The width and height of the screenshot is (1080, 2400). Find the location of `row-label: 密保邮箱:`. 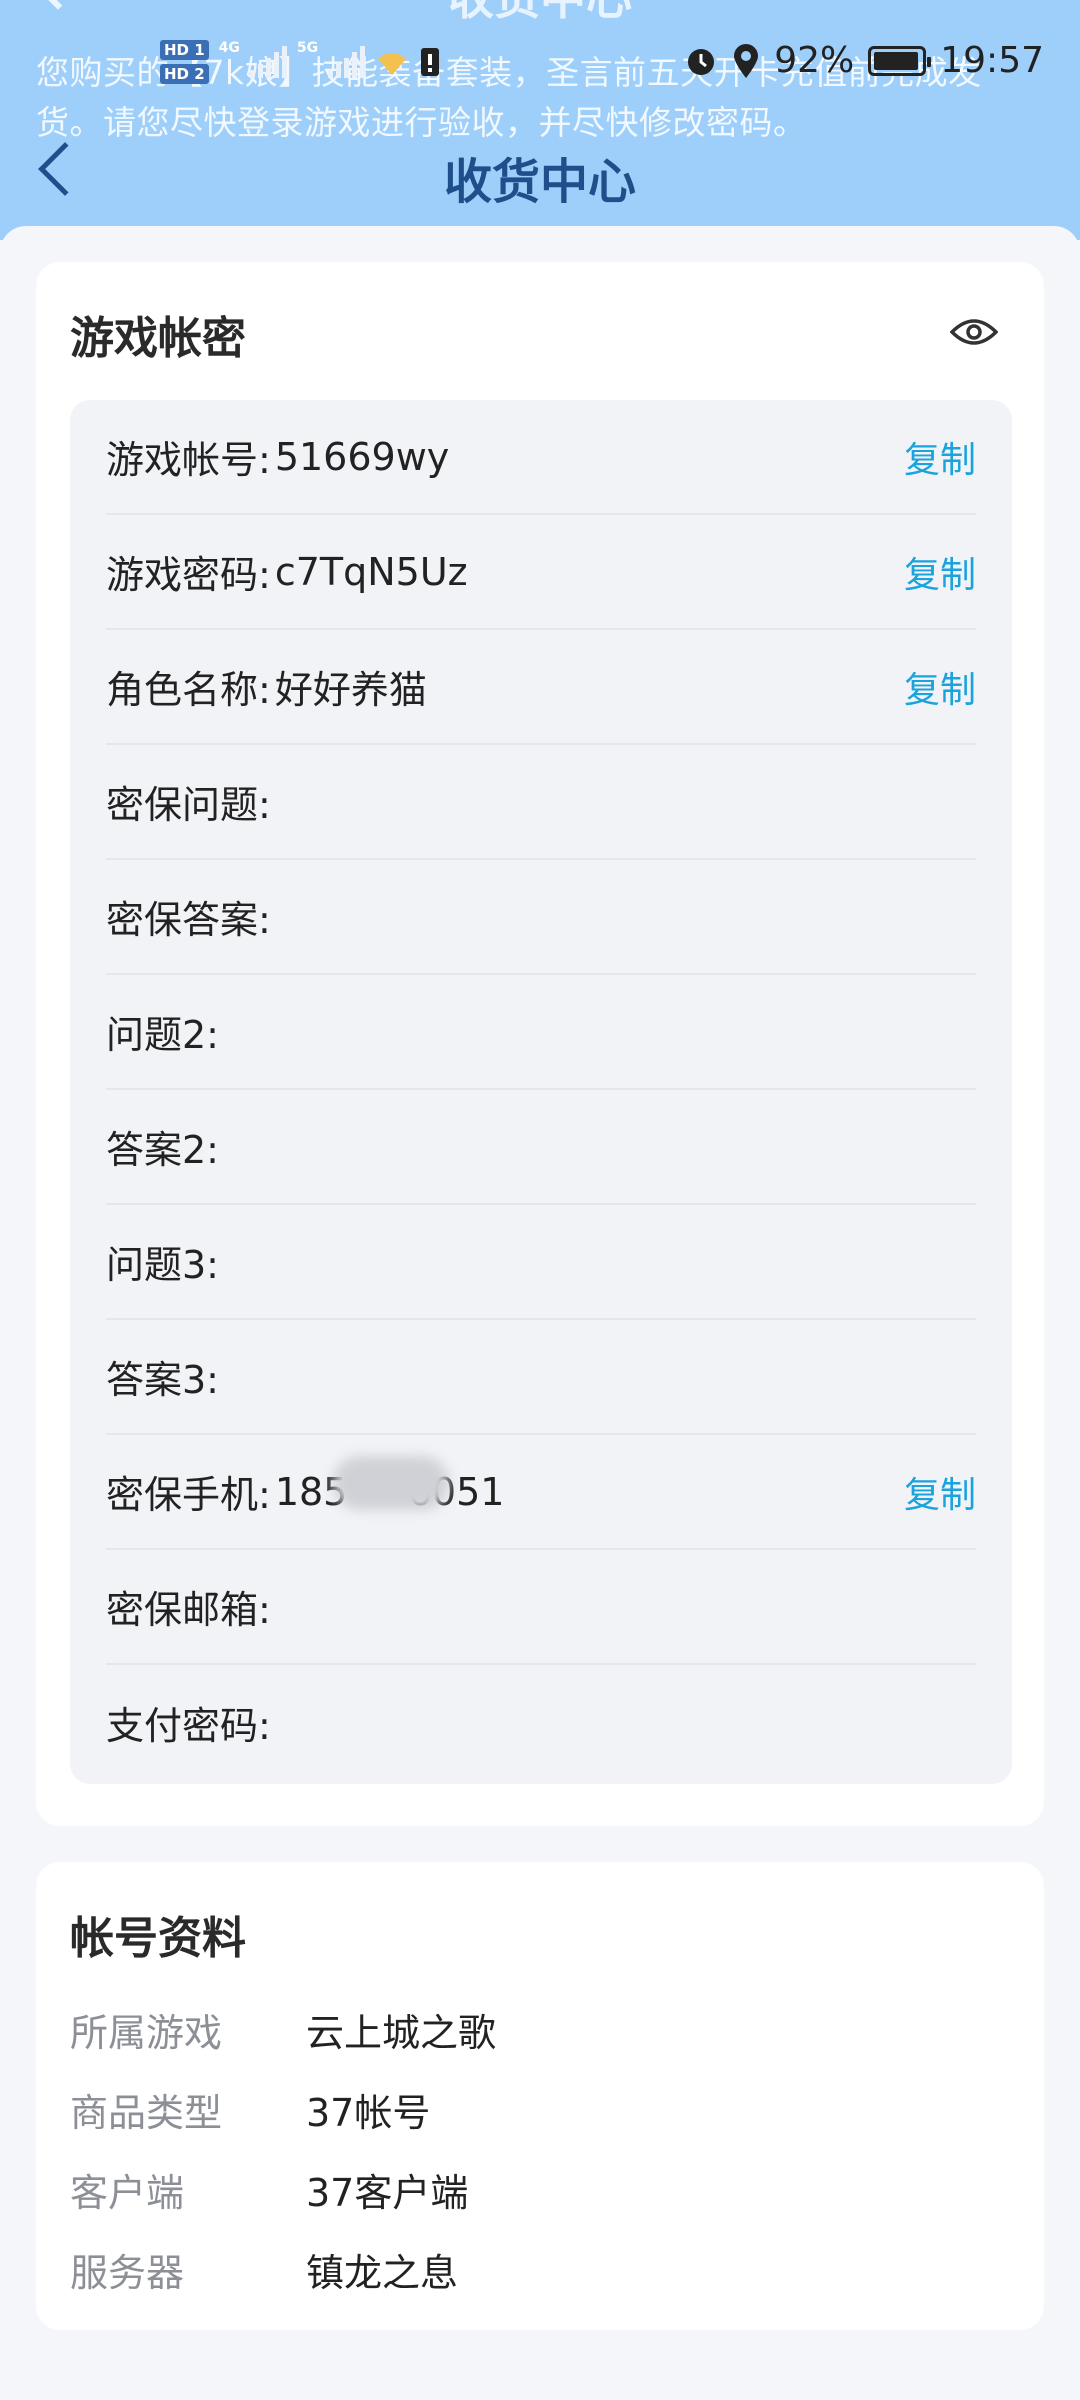

row-label: 密保邮箱: is located at coordinates (188, 1610).